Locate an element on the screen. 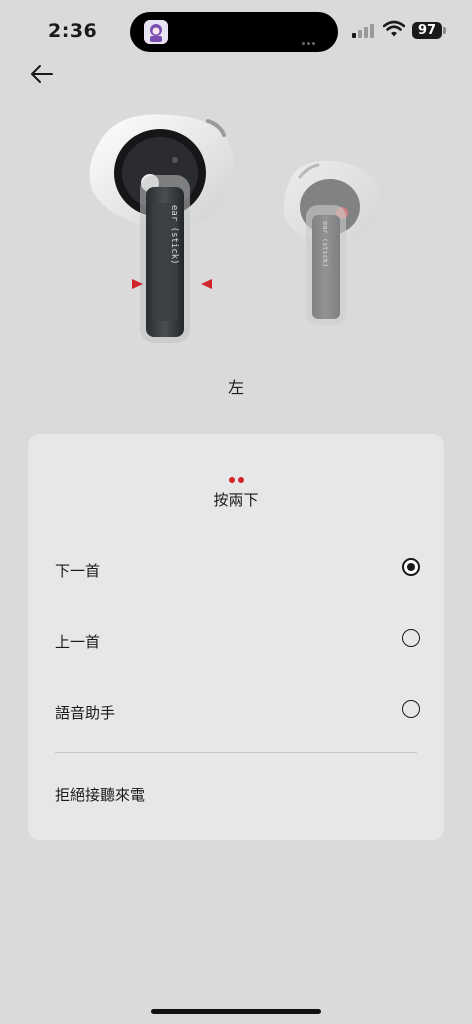 The height and width of the screenshot is (1024, 472). gesture-title: 按兩下 is located at coordinates (236, 500).